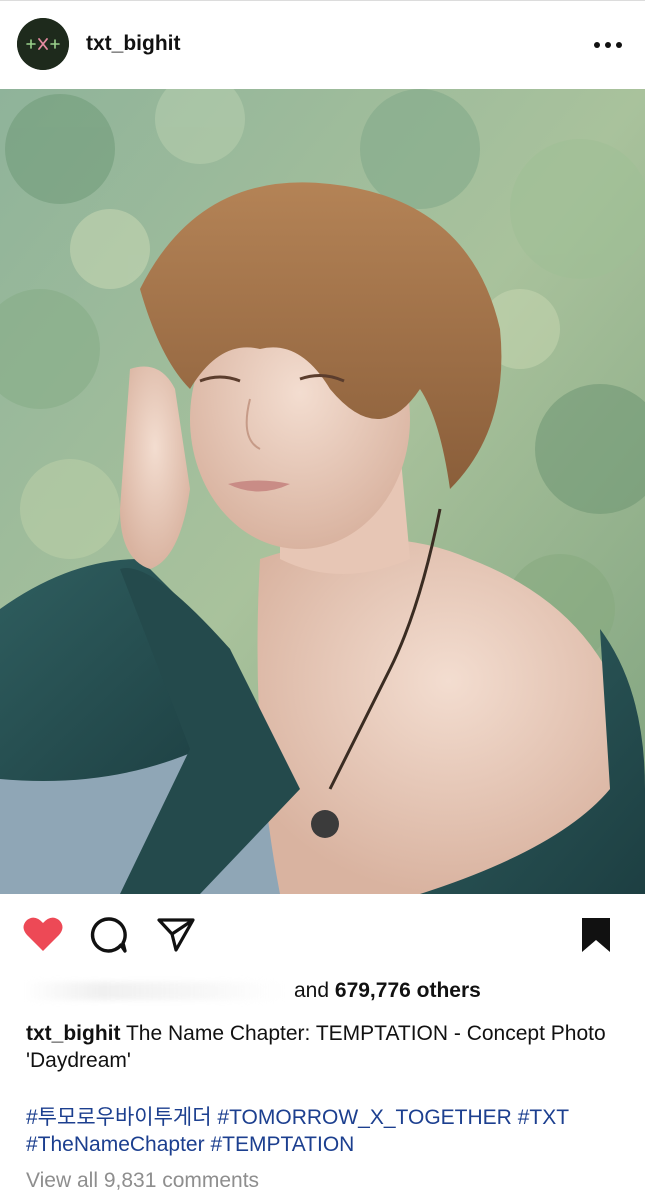  Describe the element at coordinates (133, 44) in the screenshot. I see `post-username: txt_bighit` at that location.